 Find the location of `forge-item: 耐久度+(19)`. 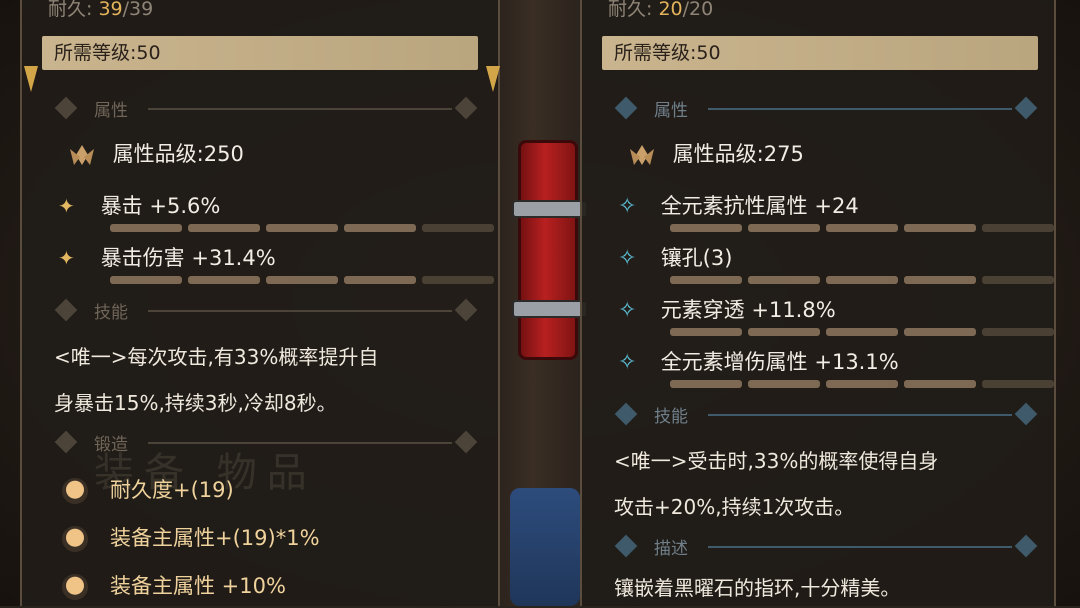

forge-item: 耐久度+(19) is located at coordinates (148, 489).